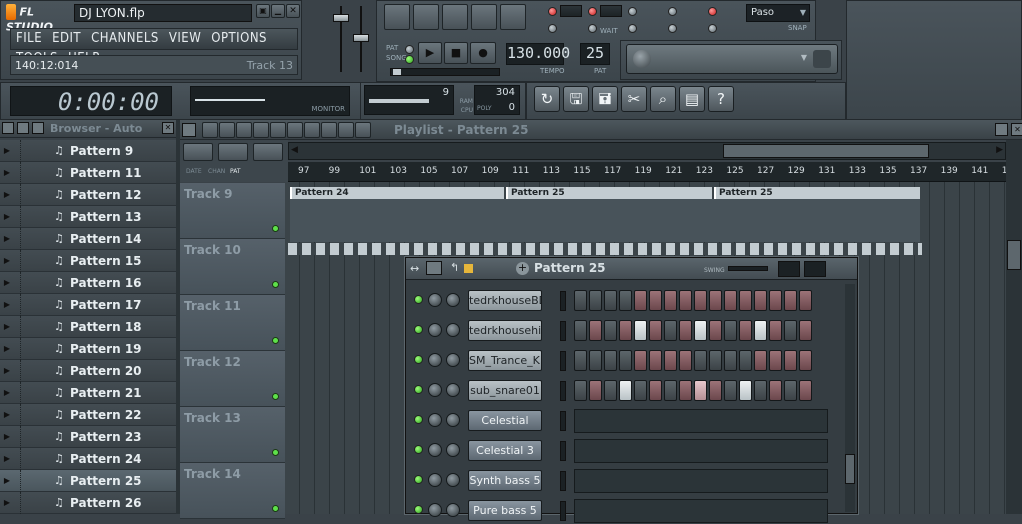  What do you see at coordinates (505, 420) in the screenshot?
I see `channel-name-button: Celestial` at bounding box center [505, 420].